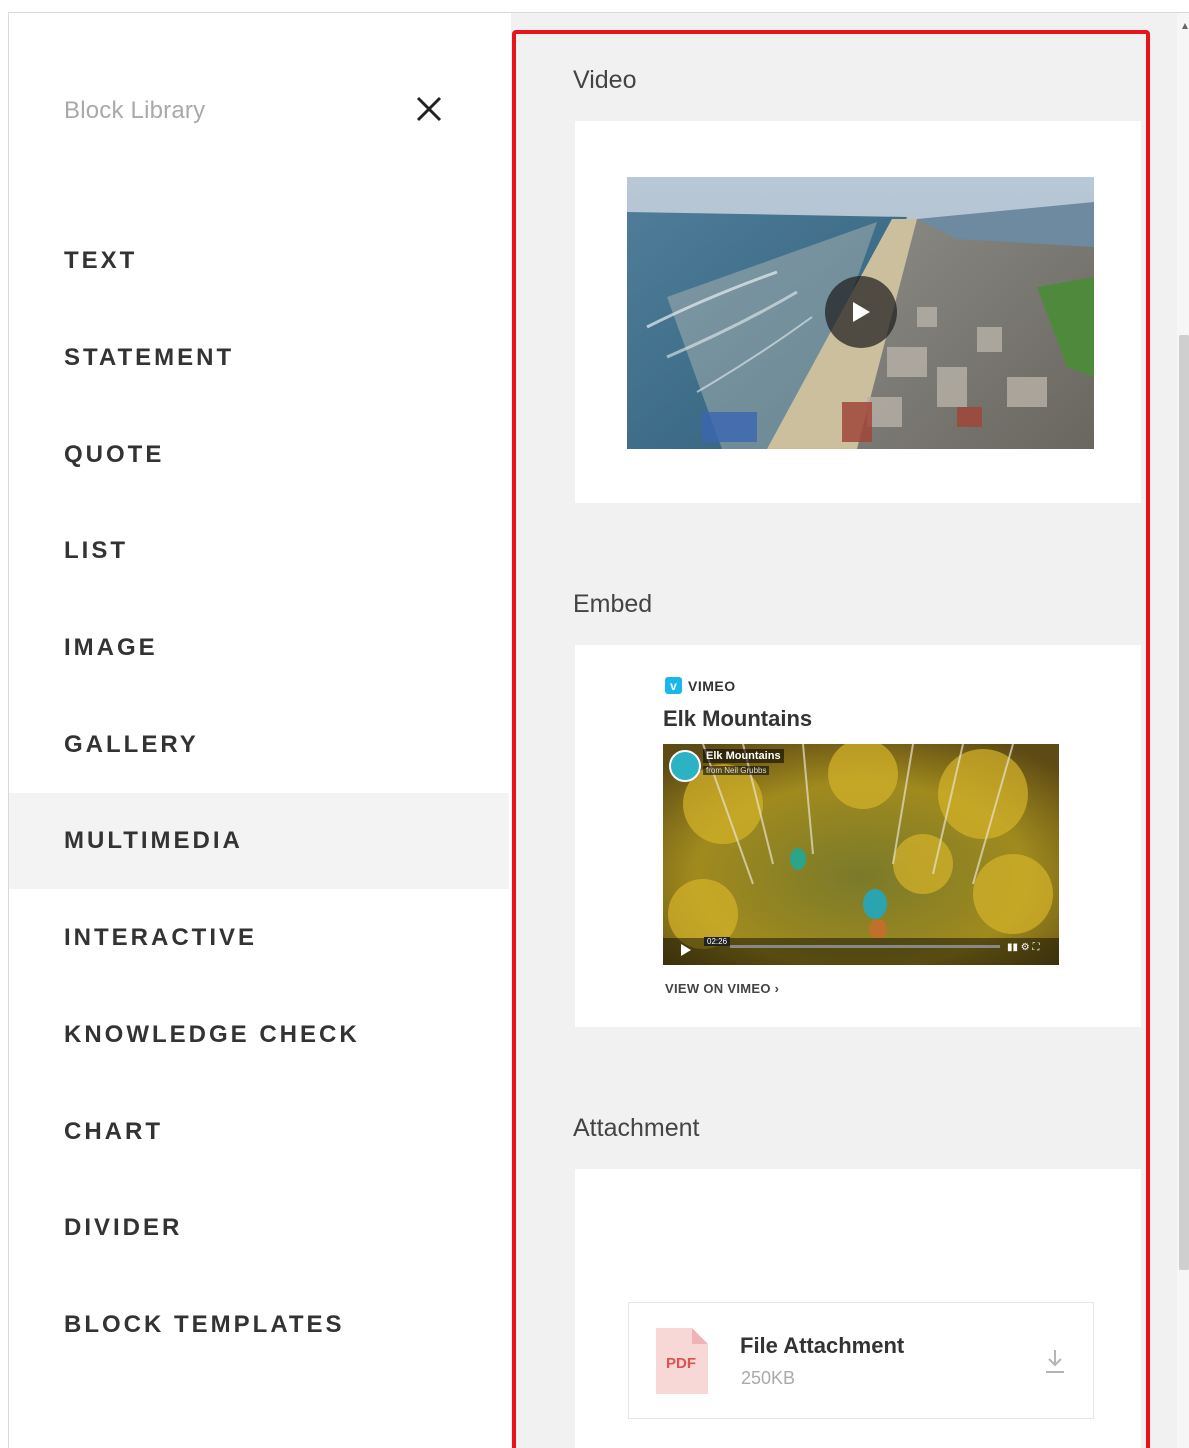 The image size is (1189, 1448). I want to click on sidebar-item-statement: STATEMENT, so click(259, 358).